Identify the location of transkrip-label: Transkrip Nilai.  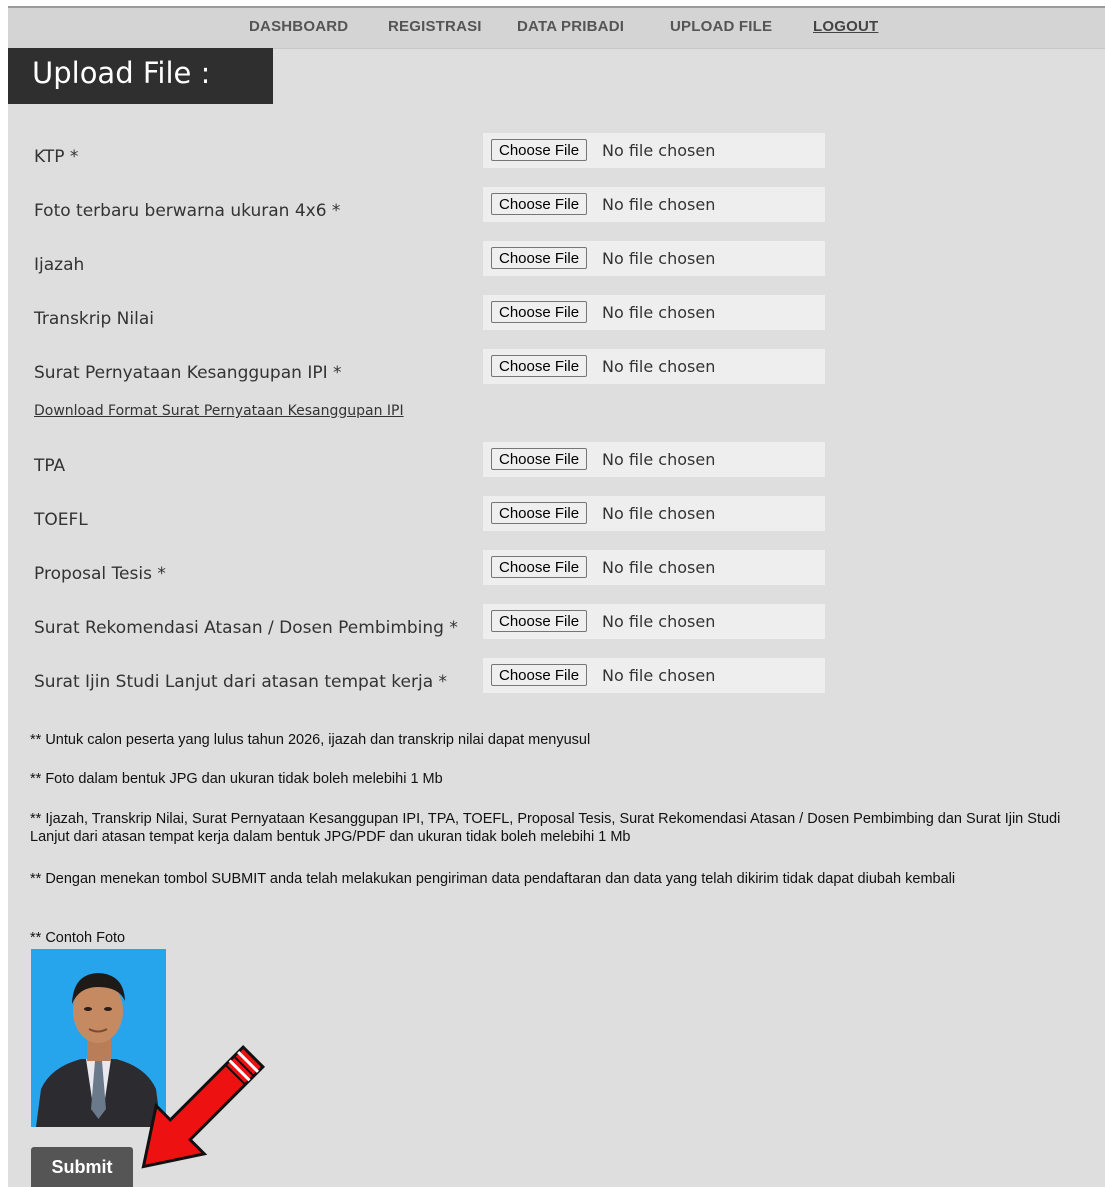
(94, 319).